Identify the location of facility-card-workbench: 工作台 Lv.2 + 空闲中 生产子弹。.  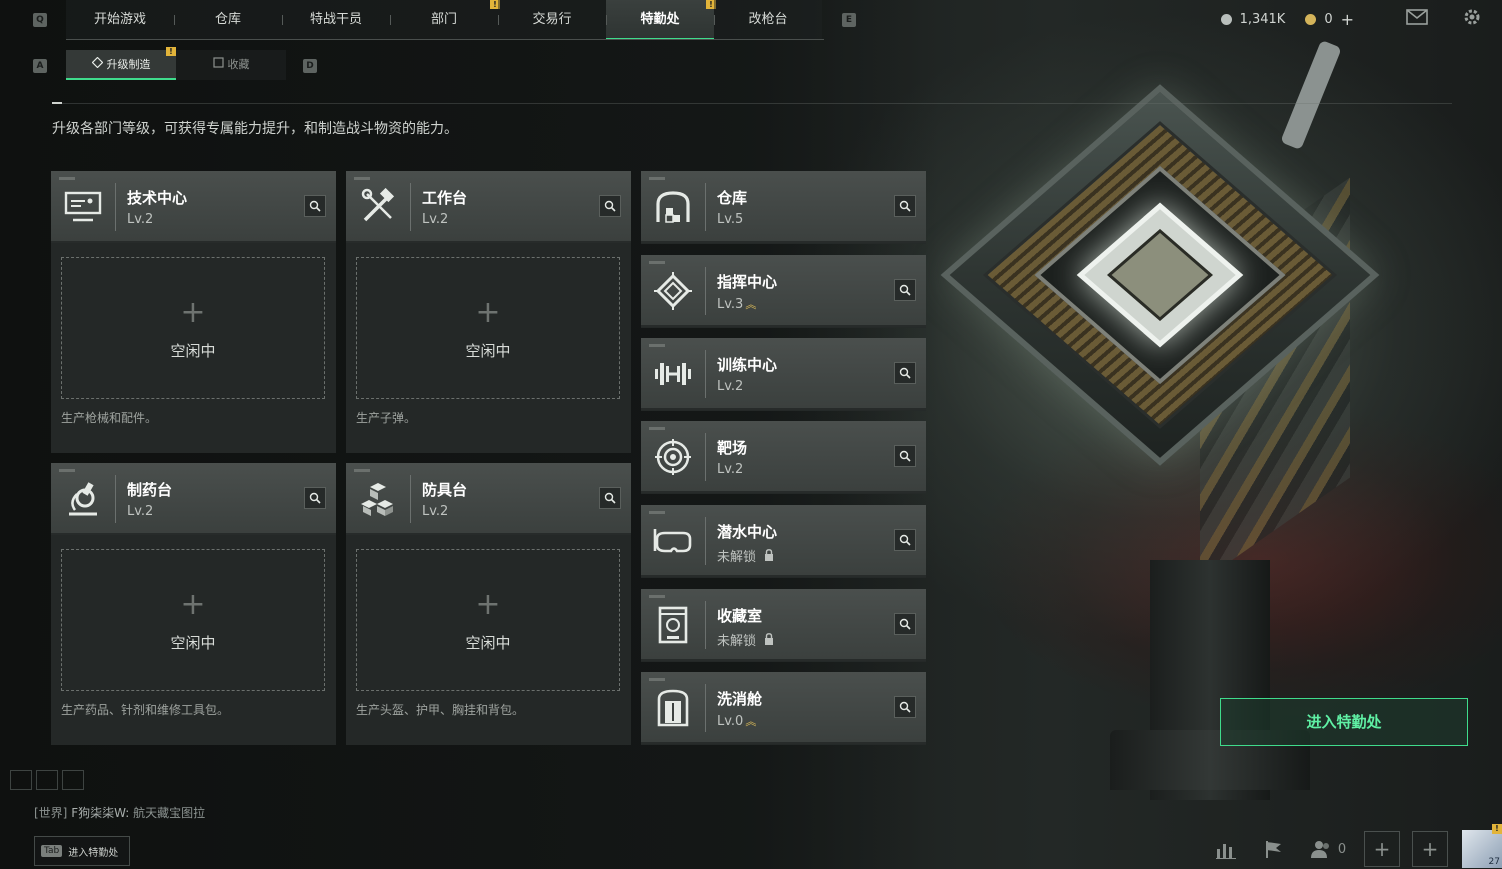
(488, 312).